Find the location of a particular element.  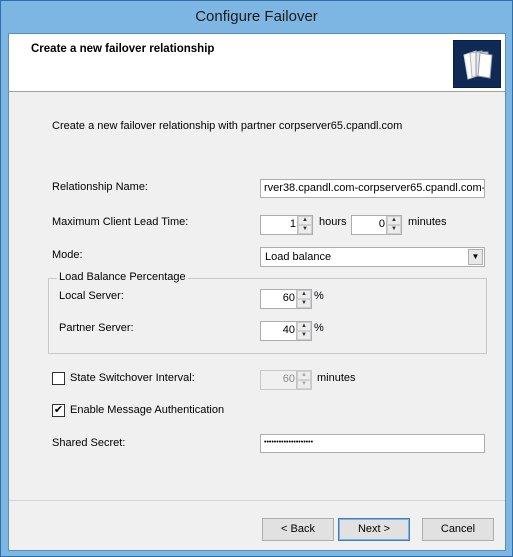

wizard-header: Create a new failover relationship is located at coordinates (257, 63).